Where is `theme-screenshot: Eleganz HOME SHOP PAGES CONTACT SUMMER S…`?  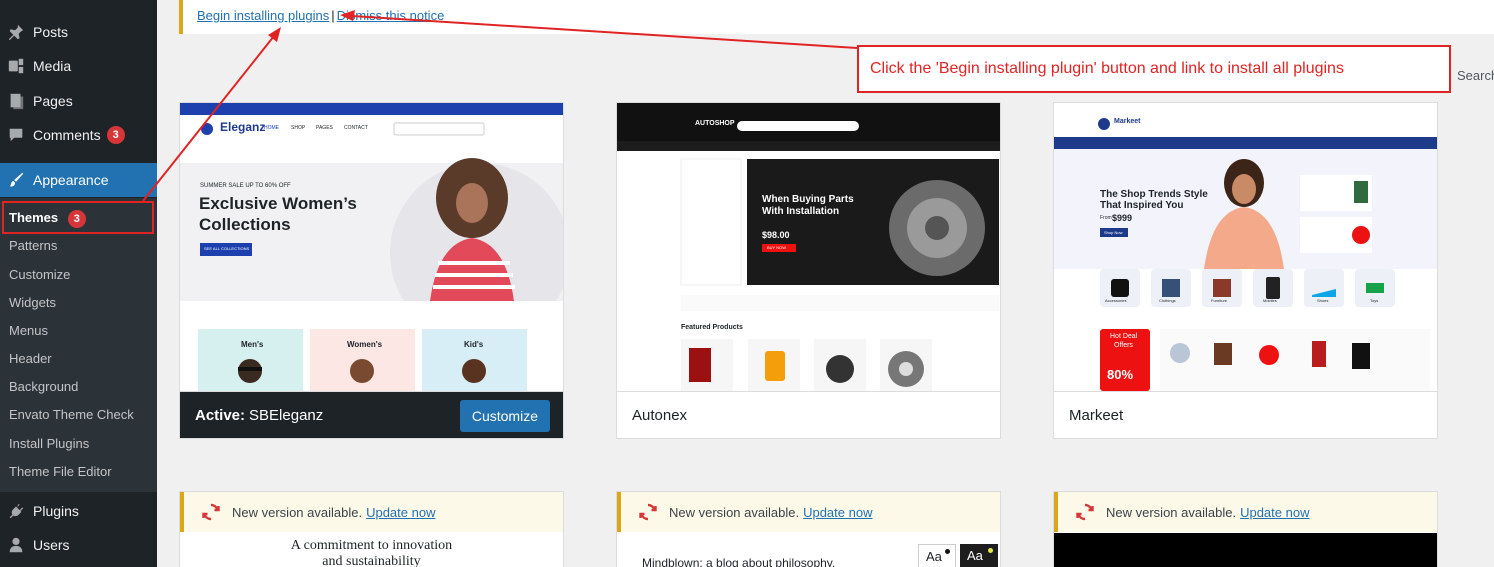
theme-screenshot: Eleganz HOME SHOP PAGES CONTACT SUMMER S… is located at coordinates (371, 247).